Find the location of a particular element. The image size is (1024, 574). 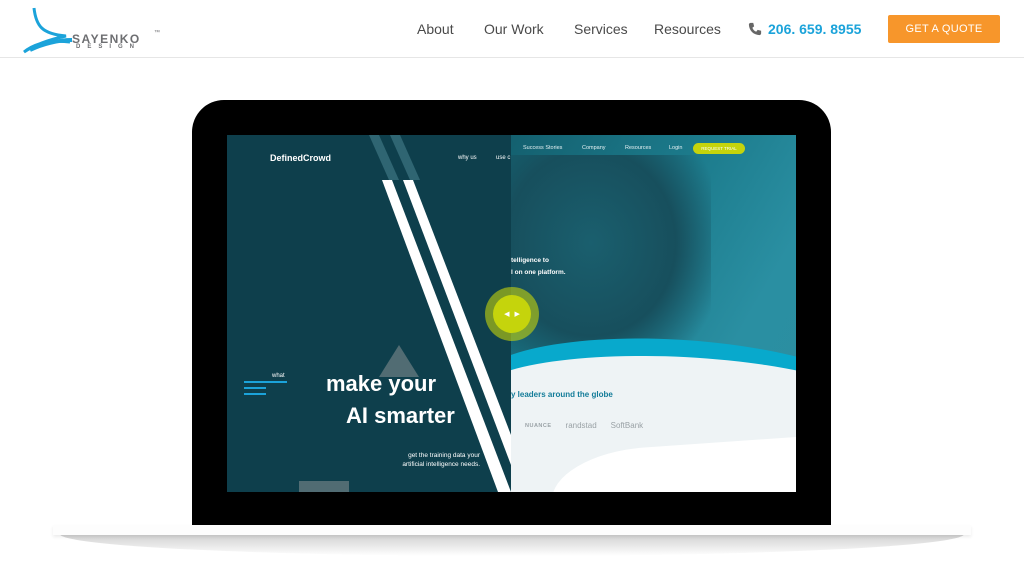

before-headline-line1: make your is located at coordinates (381, 383).